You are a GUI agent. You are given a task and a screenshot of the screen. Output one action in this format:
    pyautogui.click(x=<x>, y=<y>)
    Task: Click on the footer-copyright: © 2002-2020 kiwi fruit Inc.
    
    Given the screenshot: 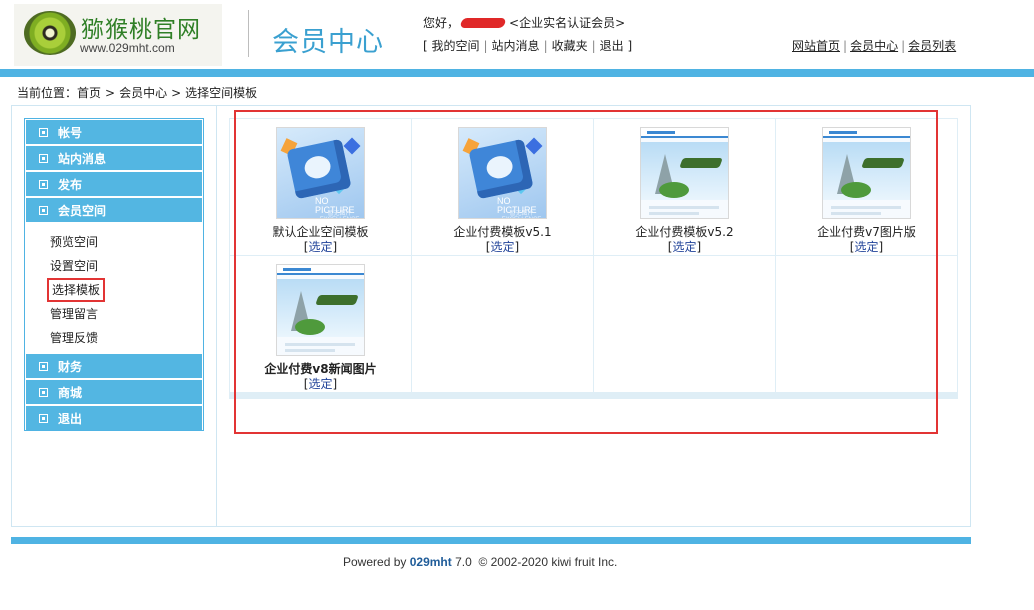 What is the action you would take?
    pyautogui.click(x=548, y=562)
    